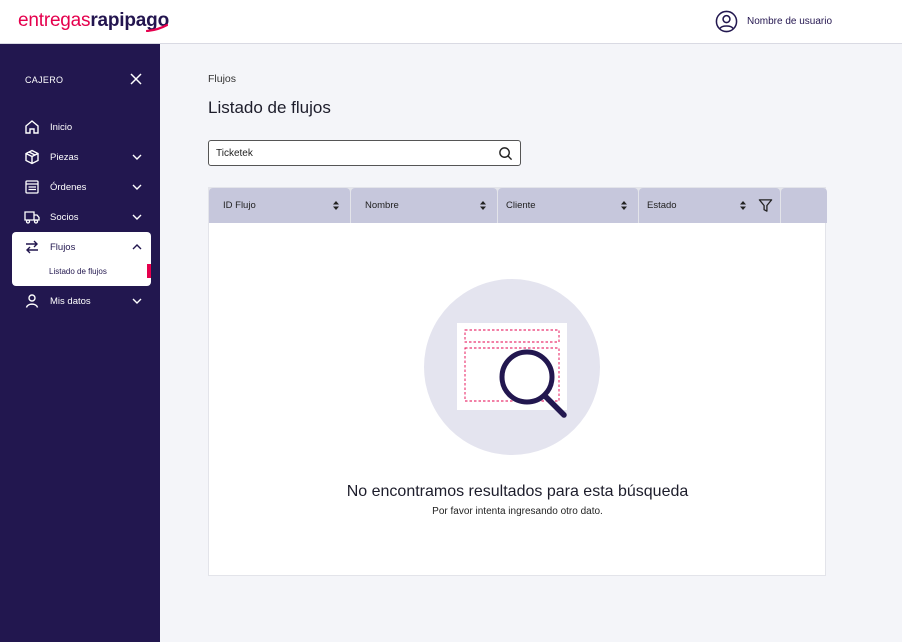 This screenshot has height=642, width=902. What do you see at coordinates (81, 259) in the screenshot?
I see `sidebar-item-flujos-expanded: Flujos Listado de flujos` at bounding box center [81, 259].